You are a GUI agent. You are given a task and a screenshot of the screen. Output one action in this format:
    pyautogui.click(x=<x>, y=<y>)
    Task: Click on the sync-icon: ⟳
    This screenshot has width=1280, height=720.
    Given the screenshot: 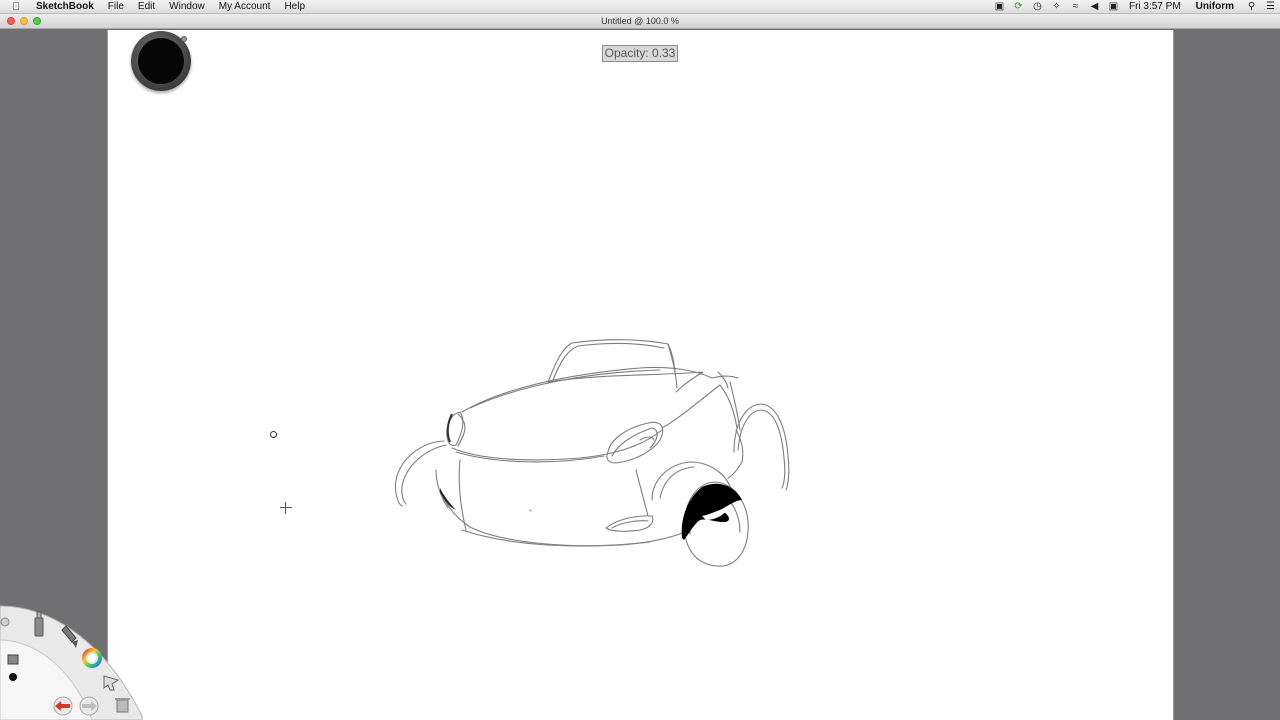 What is the action you would take?
    pyautogui.click(x=1018, y=7)
    